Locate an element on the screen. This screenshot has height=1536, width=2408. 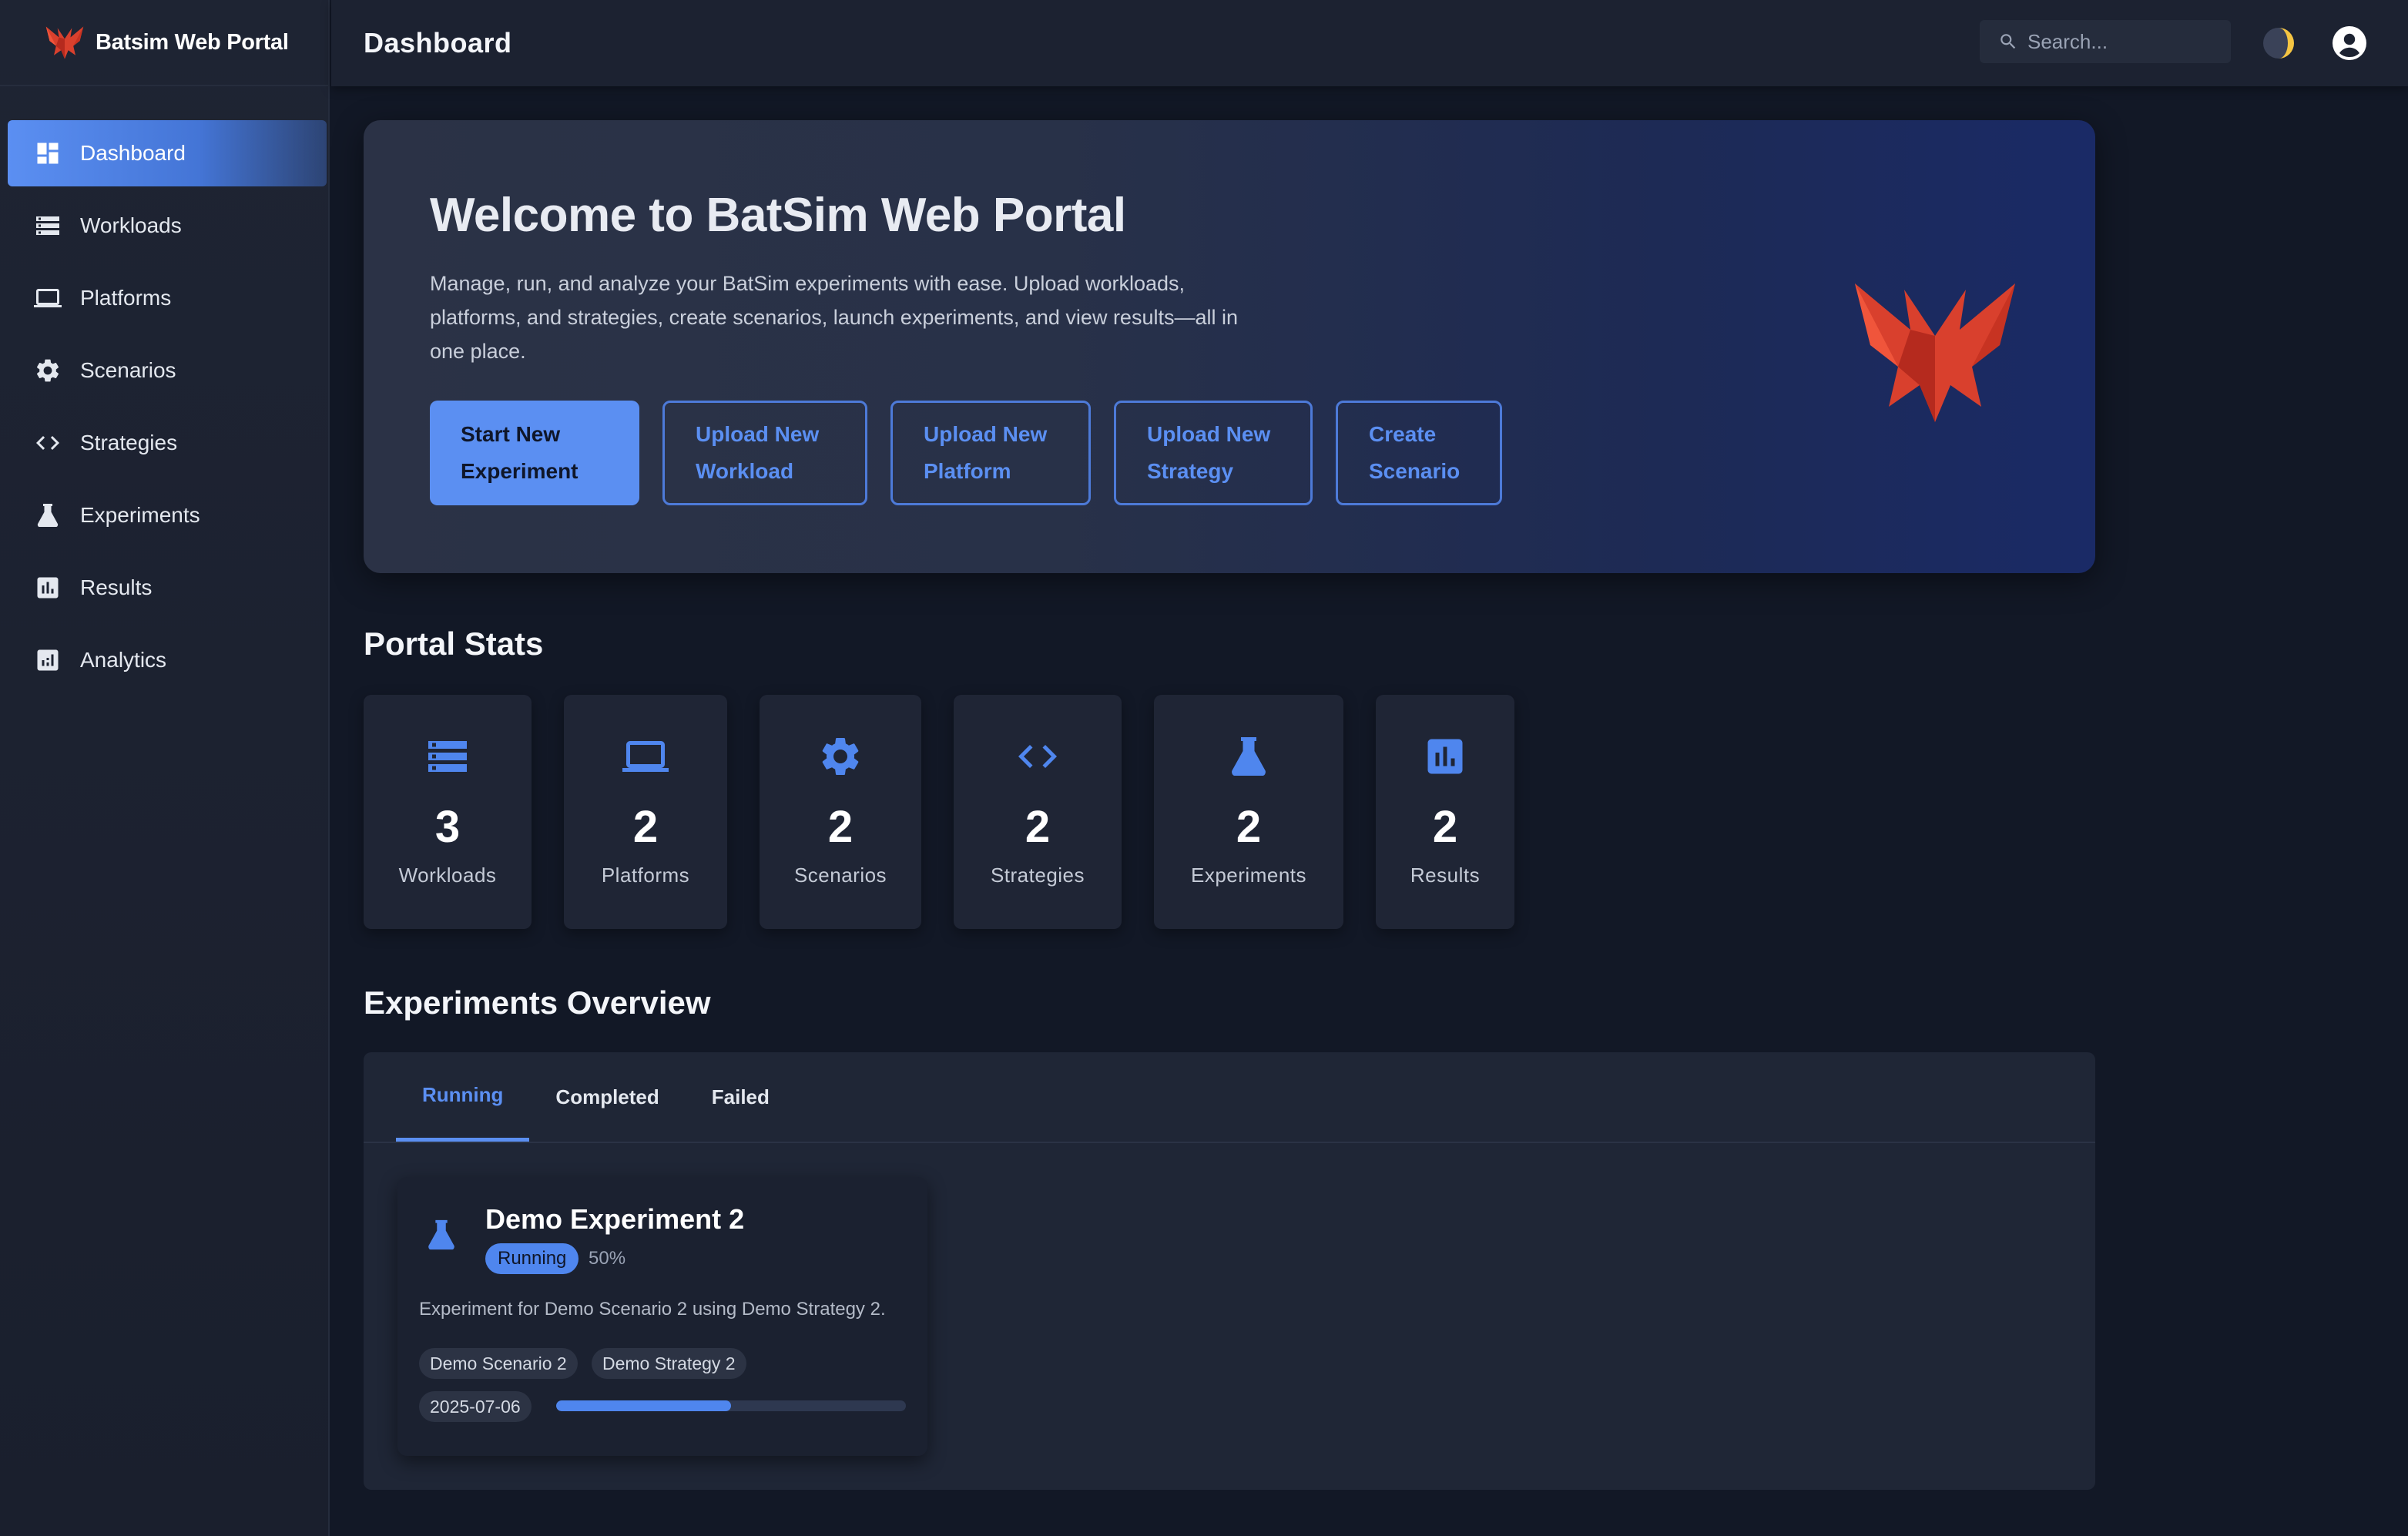
sidebar-item-label: Strategies is located at coordinates (129, 442).